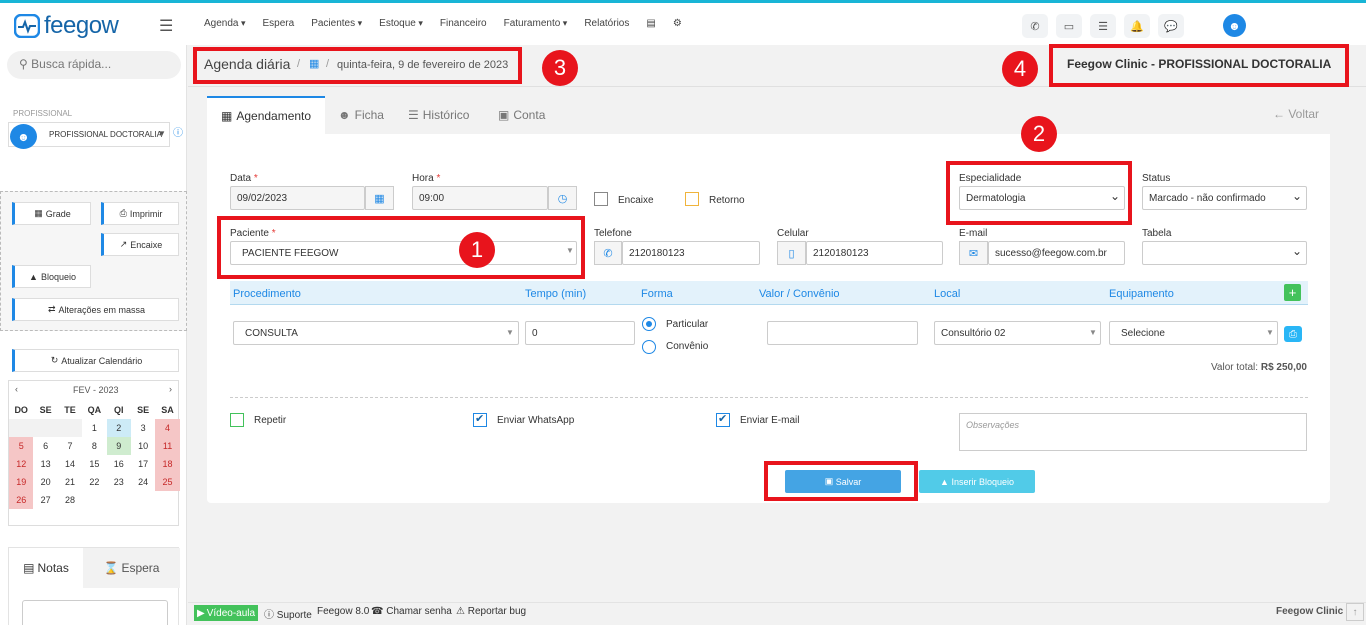  Describe the element at coordinates (423, 178) in the screenshot. I see `hora-label-text: Hora` at that location.